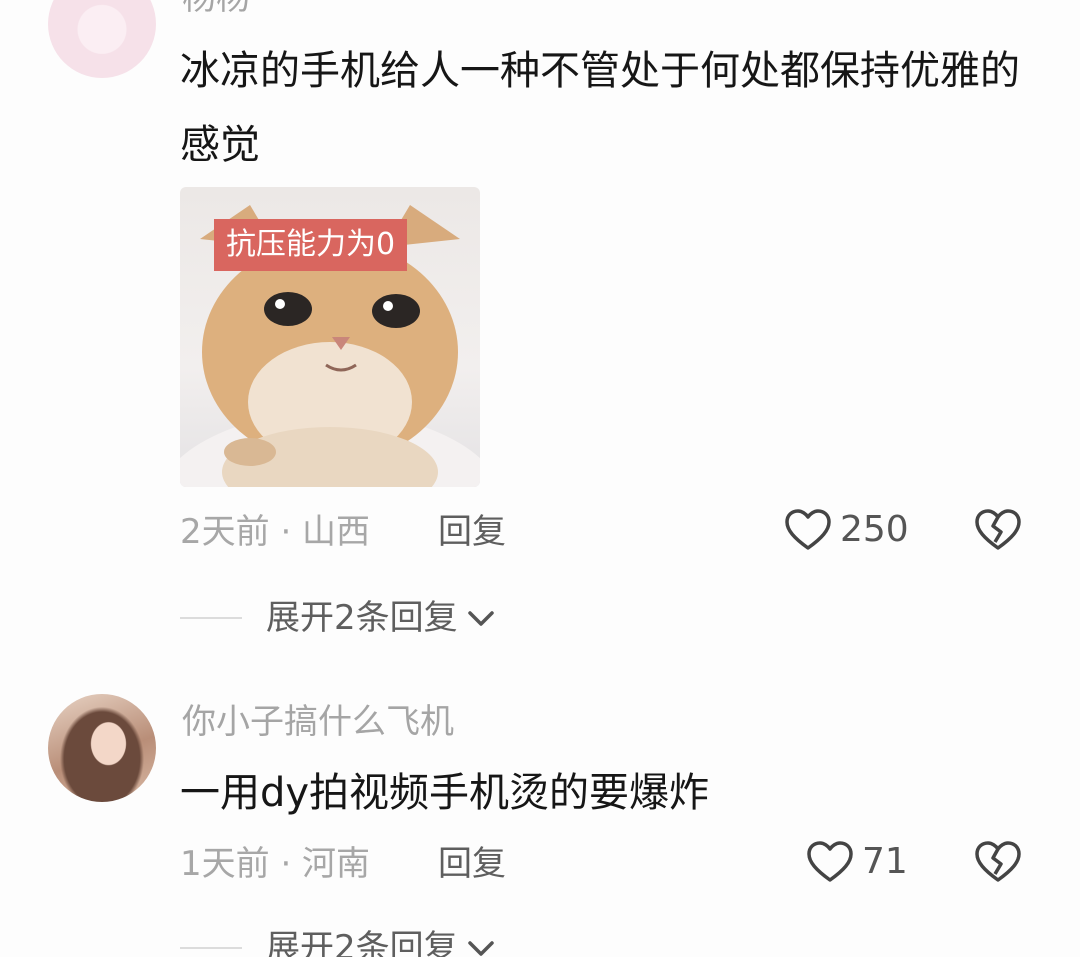 The width and height of the screenshot is (1080, 957). I want to click on like-button: 250, so click(846, 530).